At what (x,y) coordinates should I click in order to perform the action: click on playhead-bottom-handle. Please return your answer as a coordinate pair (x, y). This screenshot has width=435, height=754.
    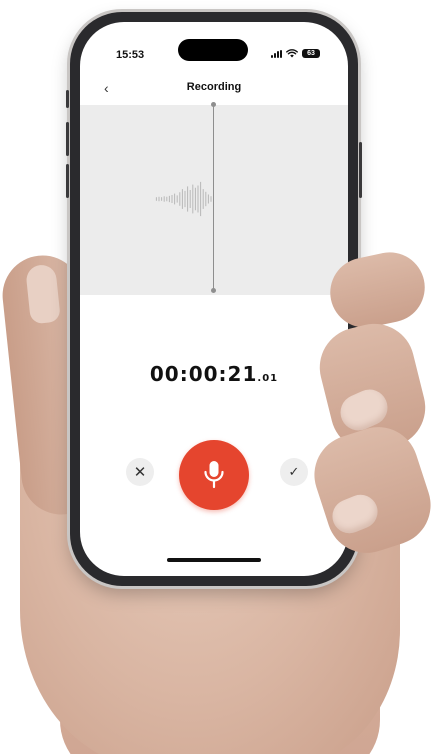
    Looking at the image, I should click on (213, 290).